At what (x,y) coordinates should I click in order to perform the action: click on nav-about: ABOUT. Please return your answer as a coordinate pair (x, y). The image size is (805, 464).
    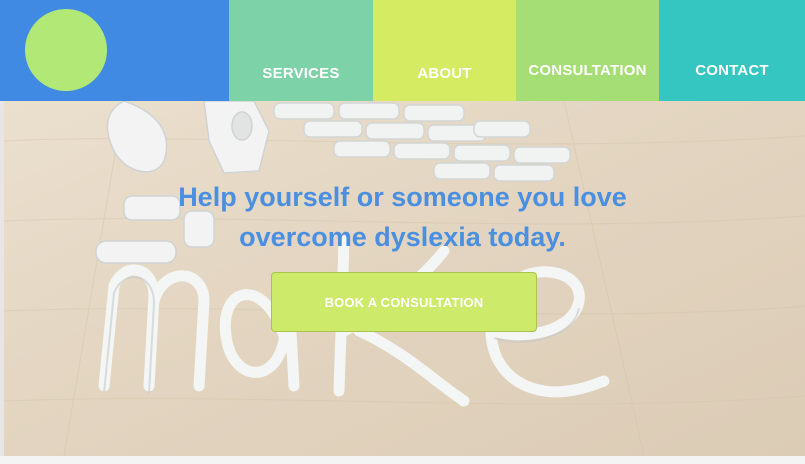
    Looking at the image, I should click on (444, 50).